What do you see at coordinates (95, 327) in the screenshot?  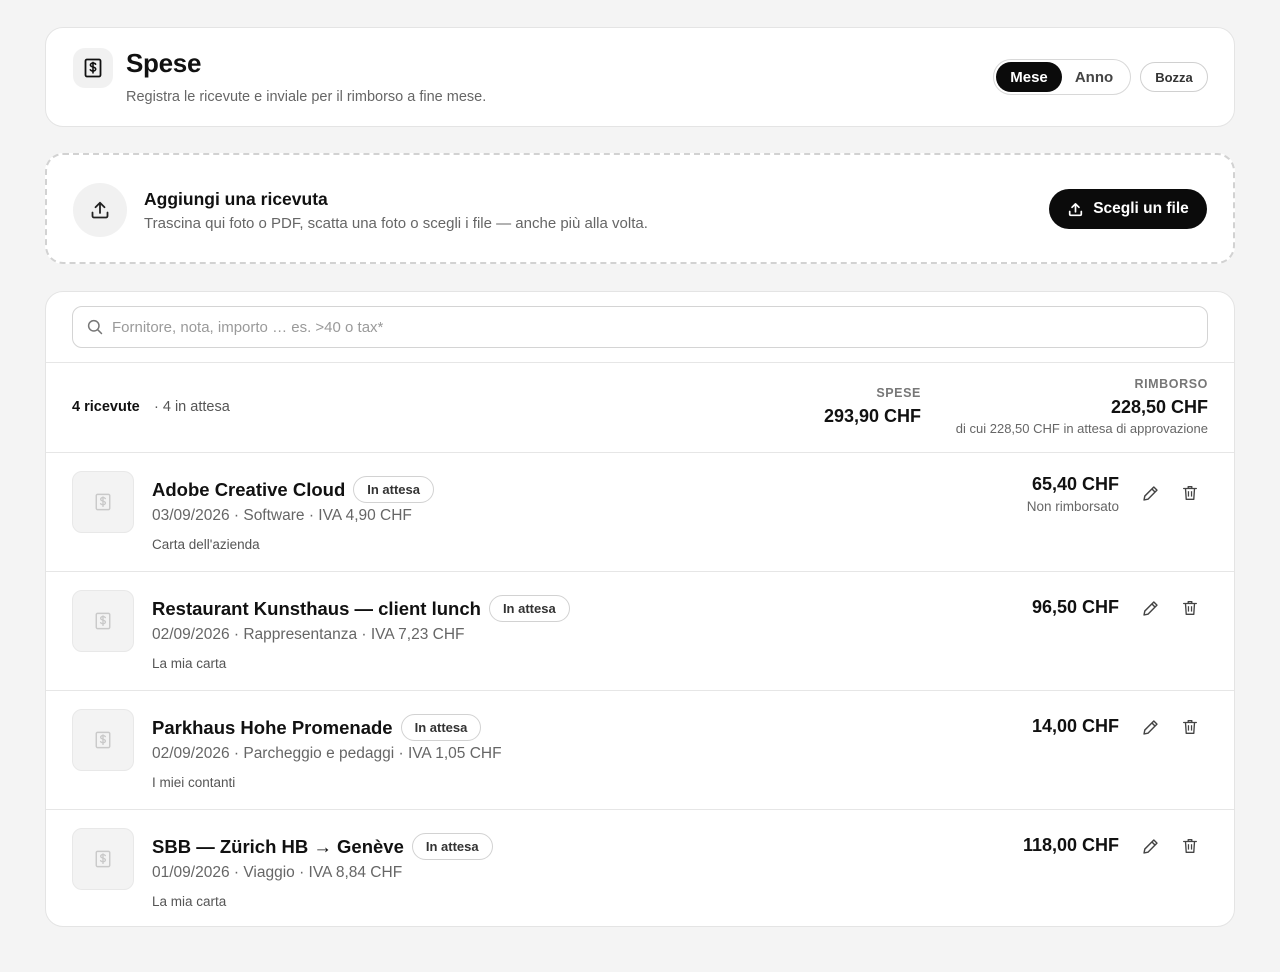 I see `search-icon` at bounding box center [95, 327].